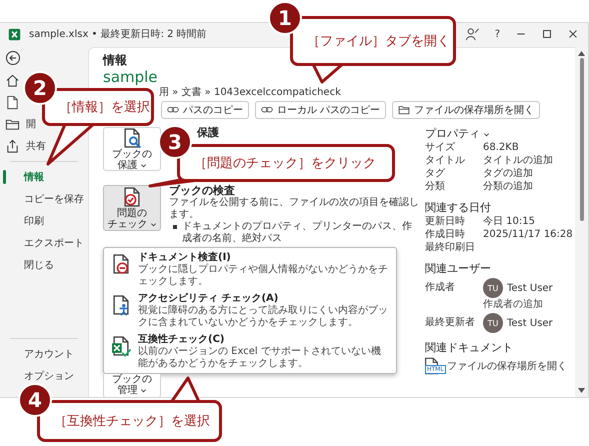 This screenshot has width=589, height=446. Describe the element at coordinates (132, 149) in the screenshot. I see `protect-workbook-button: ブックの 保護` at that location.